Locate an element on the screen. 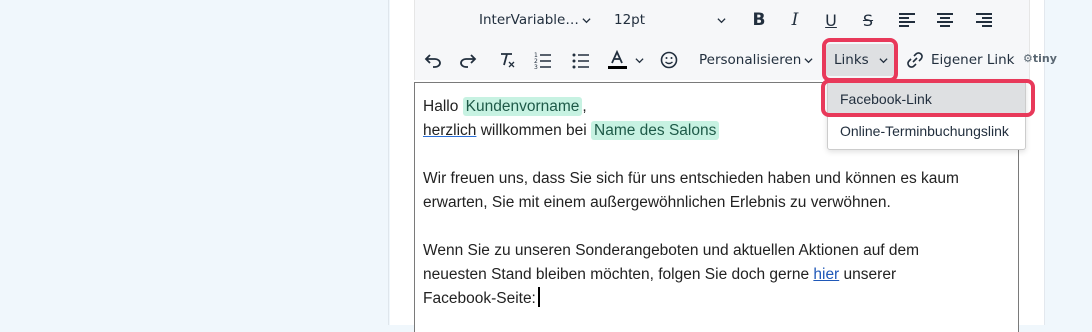  link-icon is located at coordinates (915, 60).